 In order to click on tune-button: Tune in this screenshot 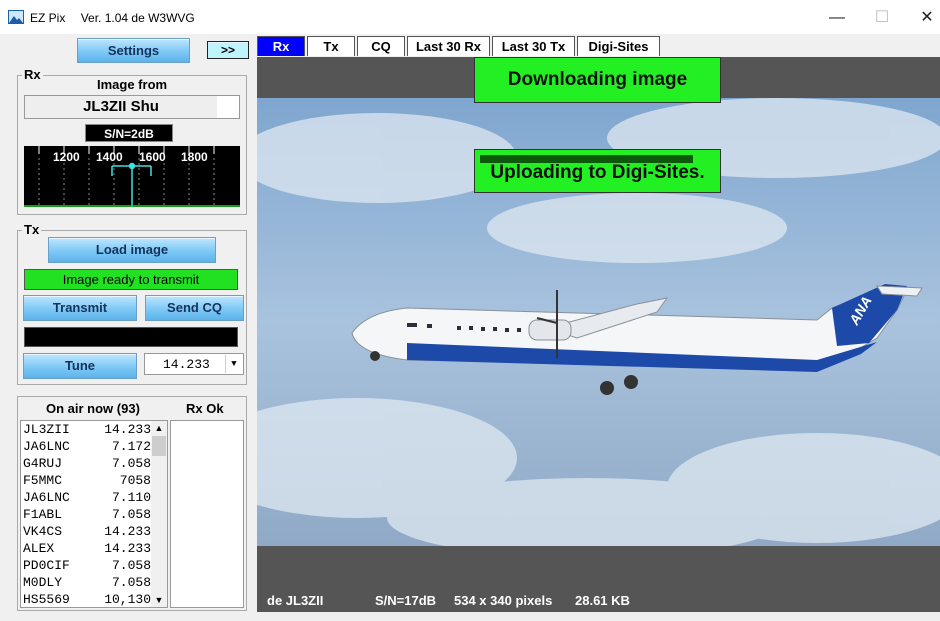, I will do `click(80, 366)`.